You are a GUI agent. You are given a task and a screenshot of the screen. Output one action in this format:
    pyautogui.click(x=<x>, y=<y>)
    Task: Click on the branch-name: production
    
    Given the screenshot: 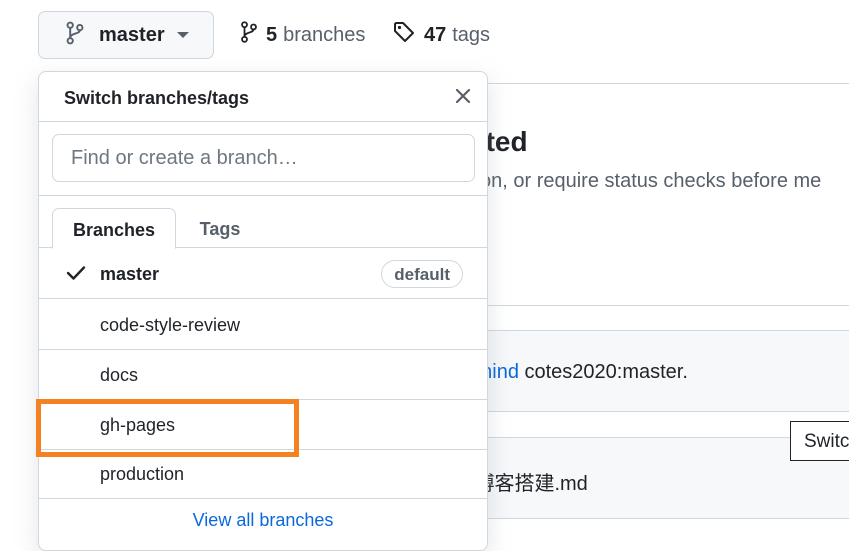 What is the action you would take?
    pyautogui.click(x=142, y=474)
    